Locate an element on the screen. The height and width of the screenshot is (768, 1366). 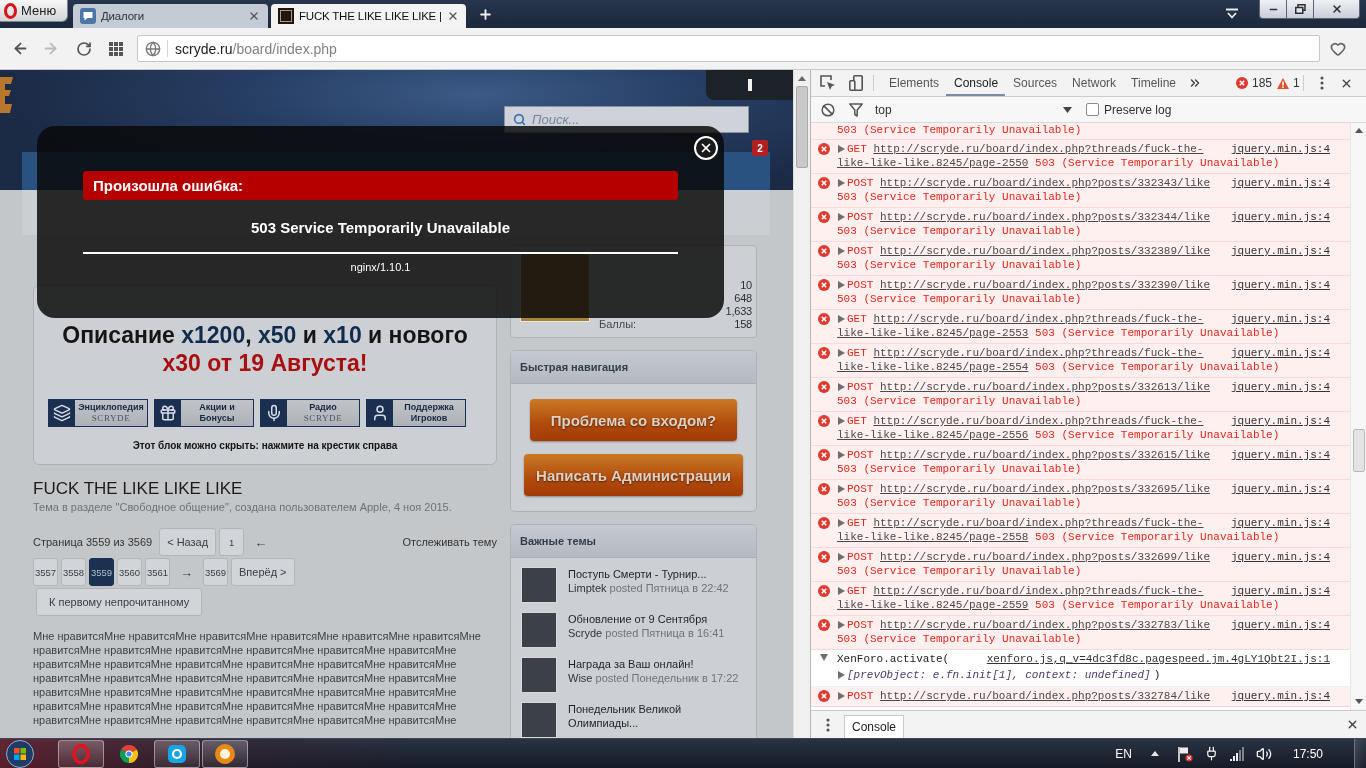
page-link: 1 is located at coordinates (232, 542).